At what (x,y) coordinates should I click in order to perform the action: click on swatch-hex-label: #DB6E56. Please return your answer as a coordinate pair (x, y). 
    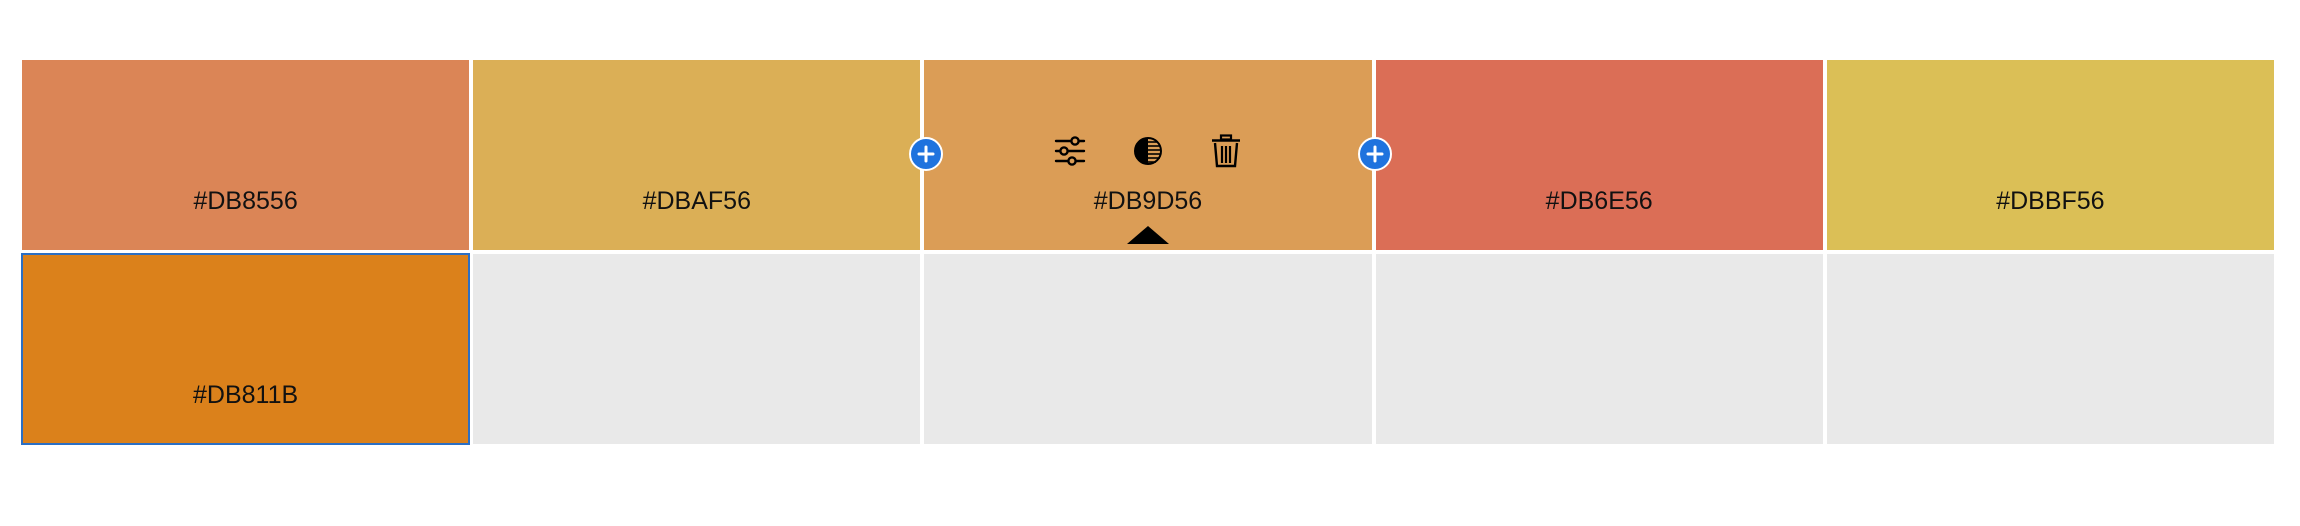
    Looking at the image, I should click on (1599, 201).